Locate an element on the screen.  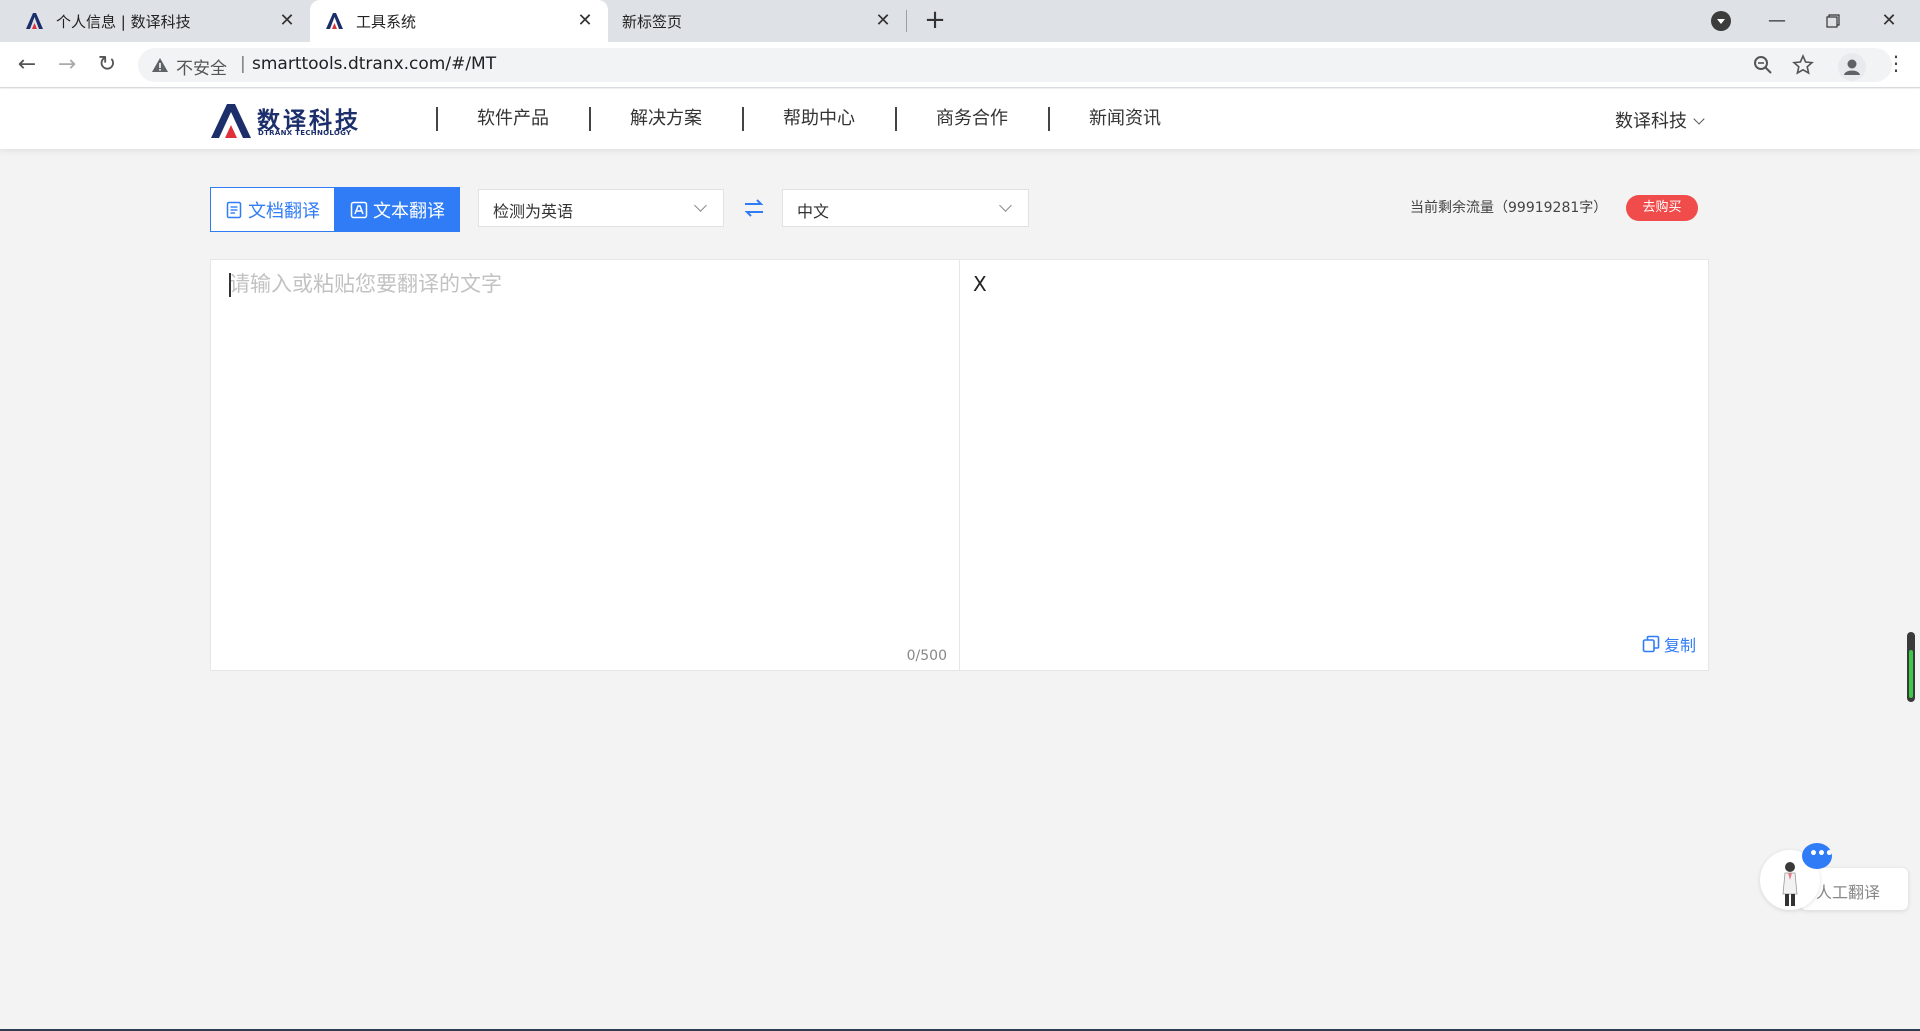
brand-subtitle: DTRANX TECHNOLOGY is located at coordinates (305, 133).